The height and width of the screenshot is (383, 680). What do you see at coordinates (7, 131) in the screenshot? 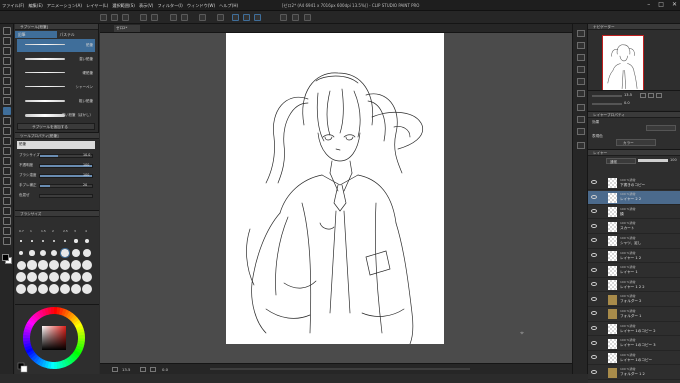
I see `airbrush-tool-icon` at bounding box center [7, 131].